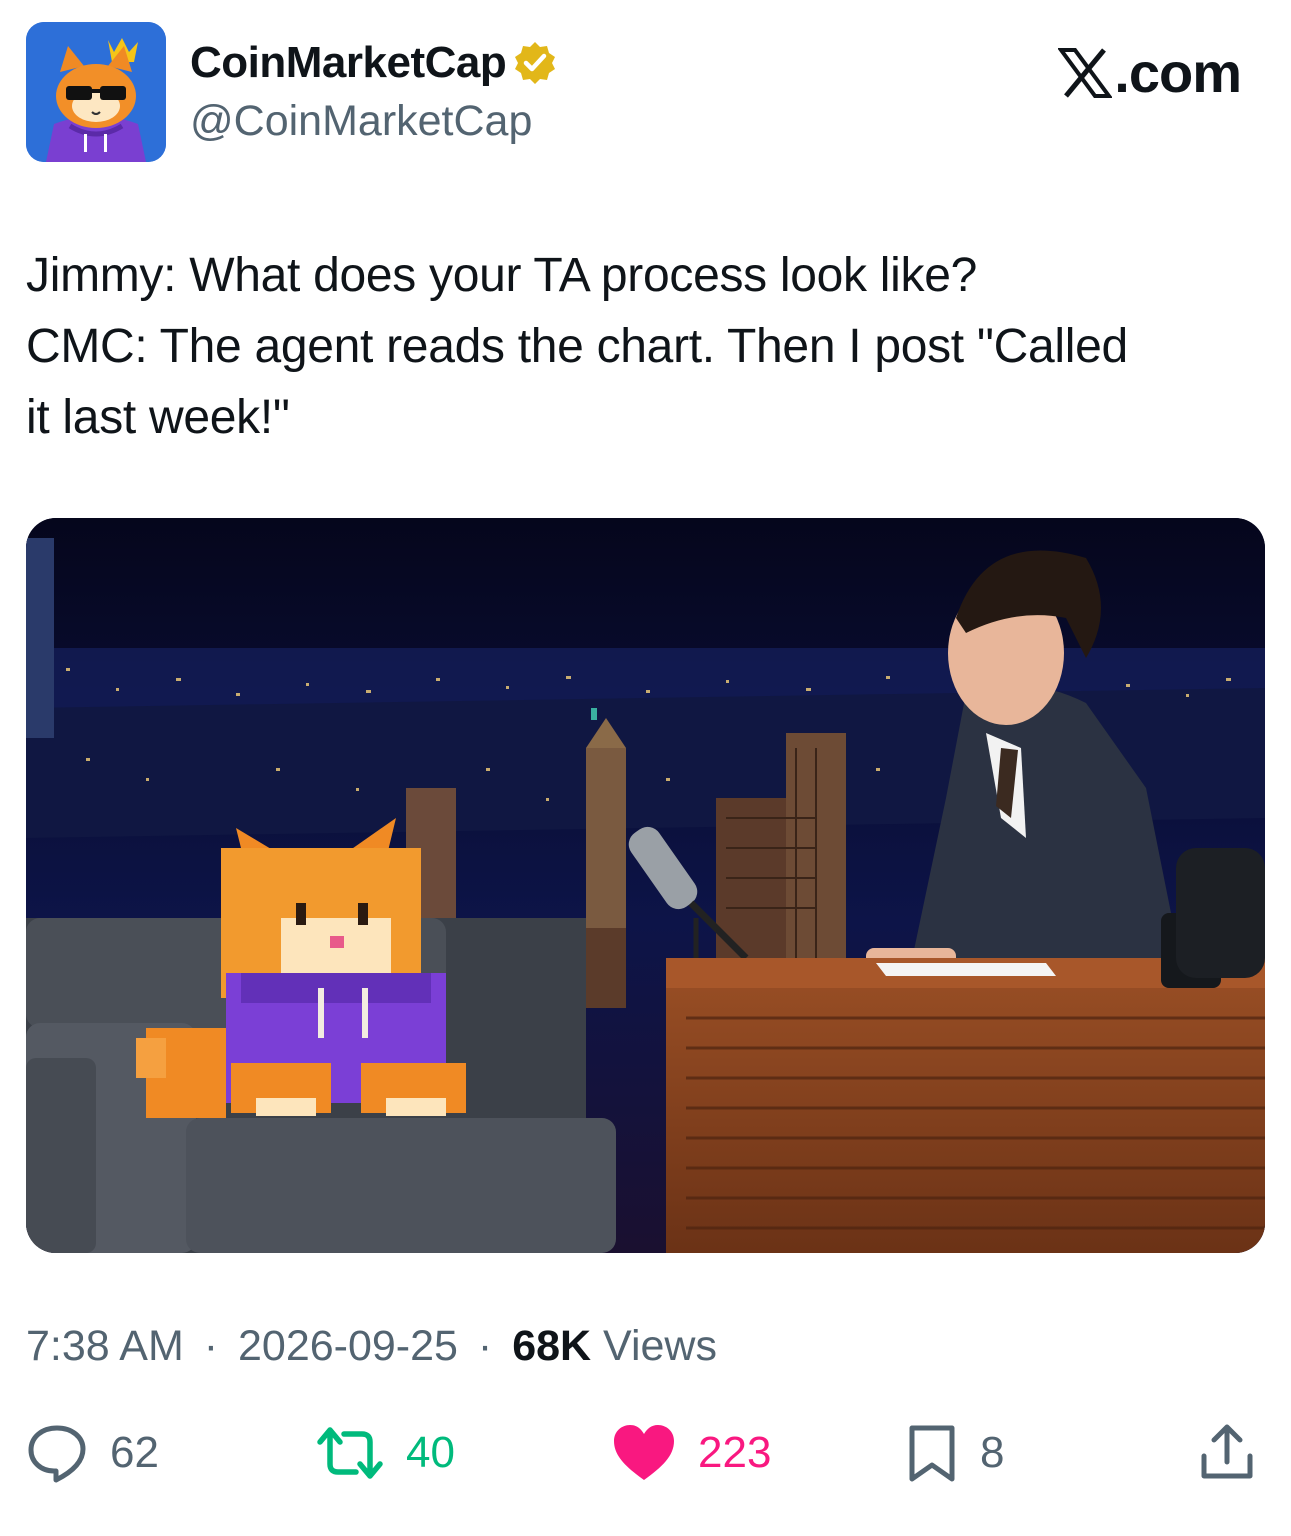  Describe the element at coordinates (57, 1454) in the screenshot. I see `reply-icon` at that location.